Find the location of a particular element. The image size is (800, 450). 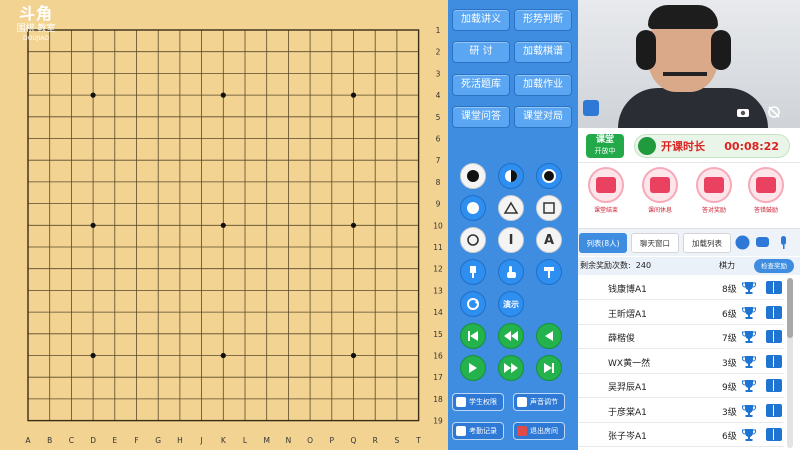

camera-icon is located at coordinates (743, 112).